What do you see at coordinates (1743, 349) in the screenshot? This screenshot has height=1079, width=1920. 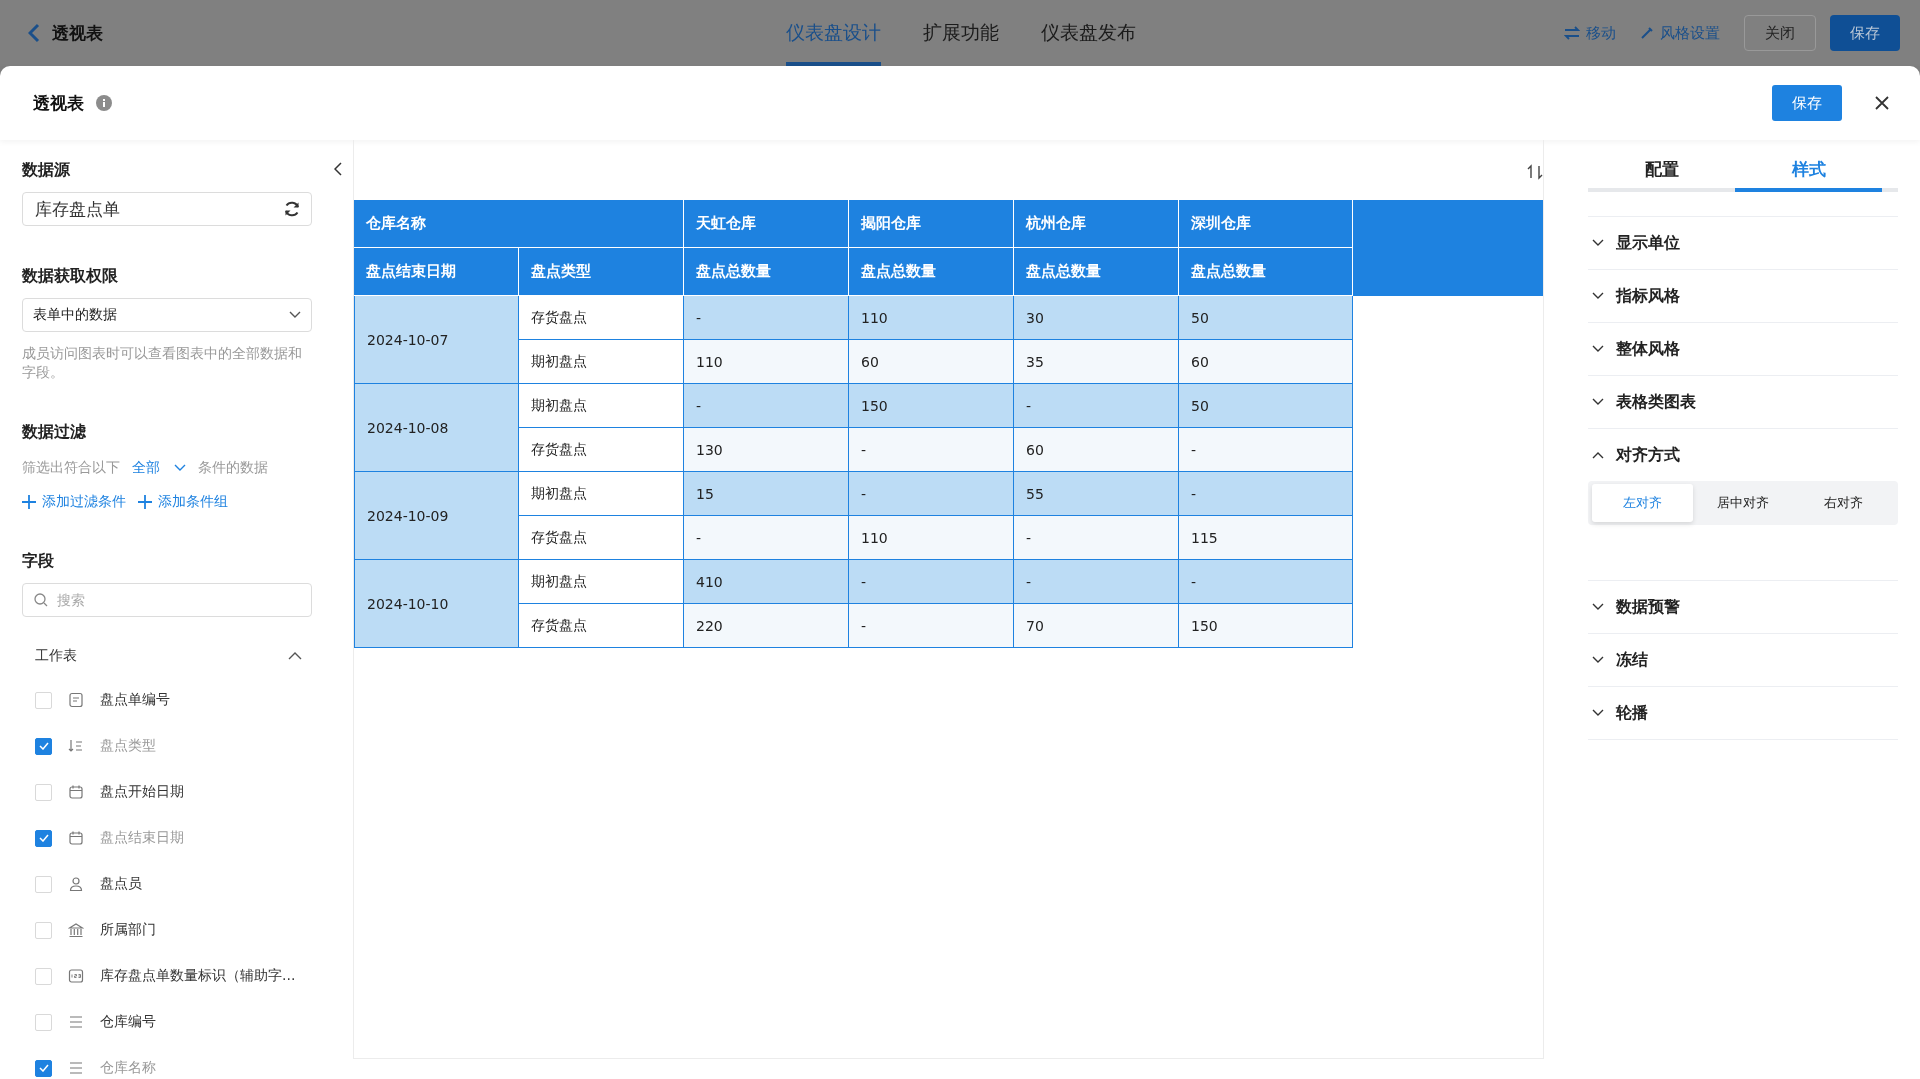 I see `section-header: 整体风格` at bounding box center [1743, 349].